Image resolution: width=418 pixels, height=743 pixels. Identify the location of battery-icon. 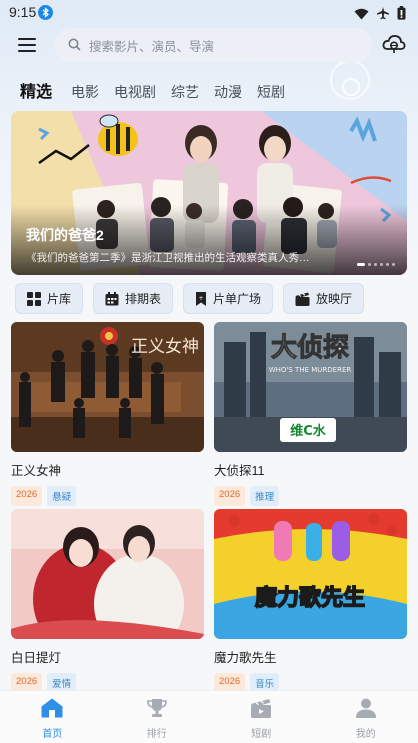
(401, 14).